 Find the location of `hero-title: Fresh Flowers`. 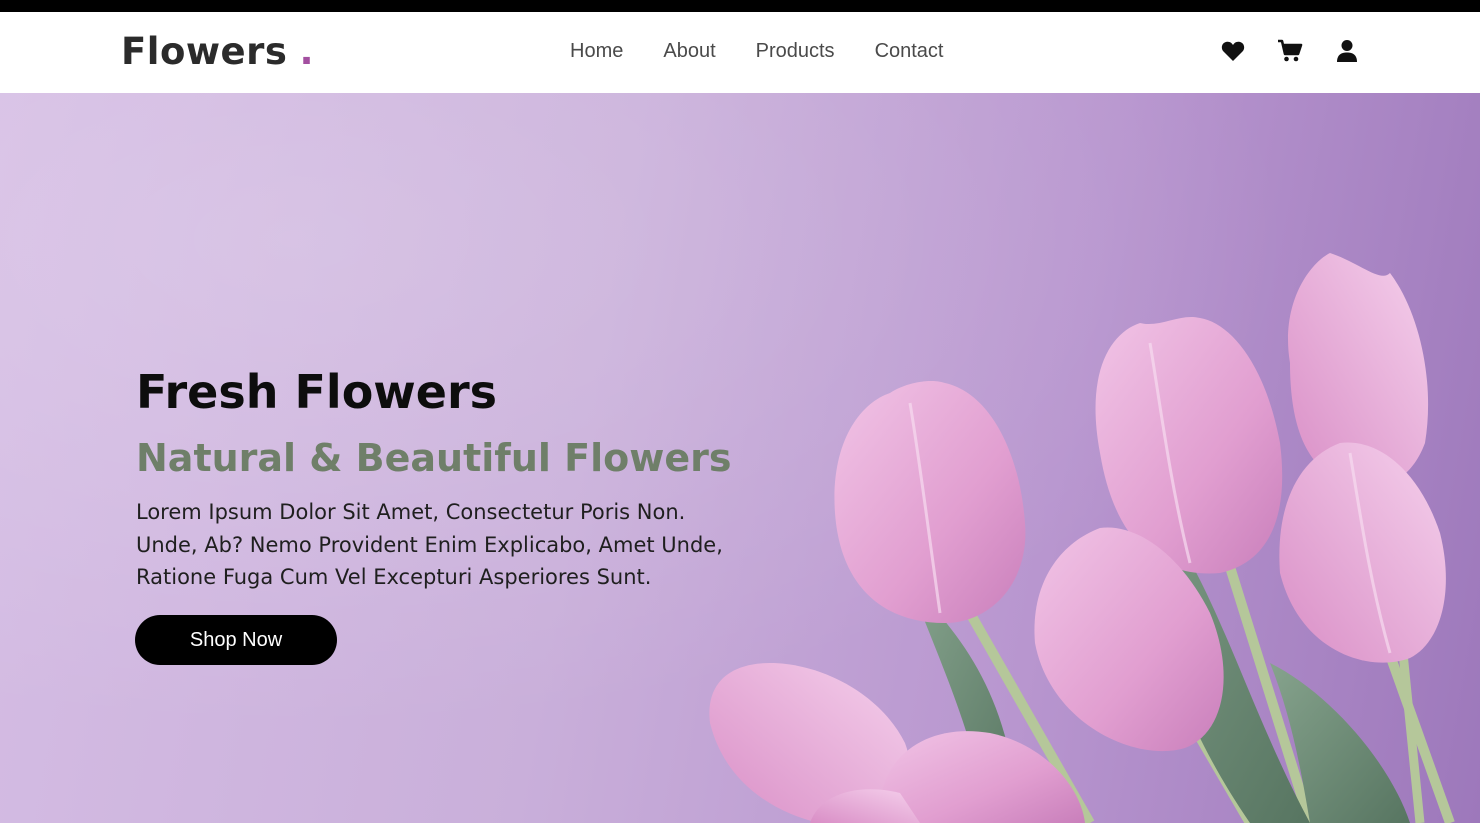

hero-title: Fresh Flowers is located at coordinates (317, 392).